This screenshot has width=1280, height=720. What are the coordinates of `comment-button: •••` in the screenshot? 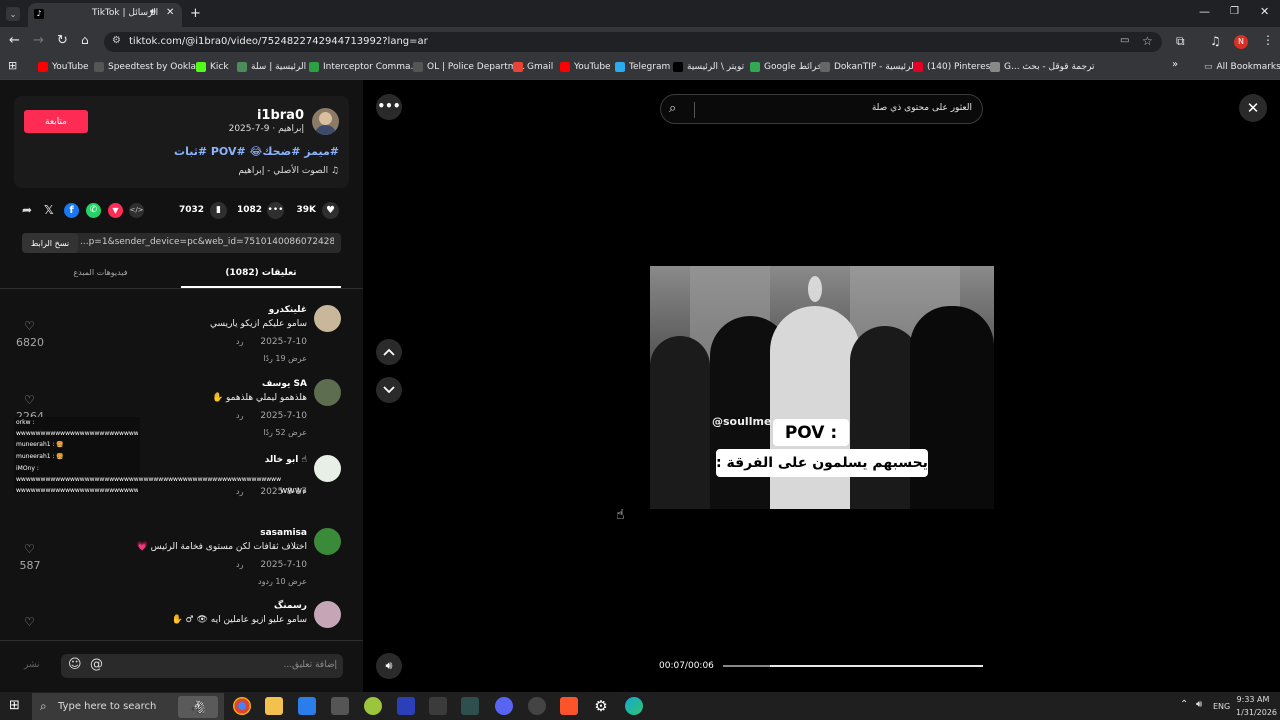 It's located at (275, 210).